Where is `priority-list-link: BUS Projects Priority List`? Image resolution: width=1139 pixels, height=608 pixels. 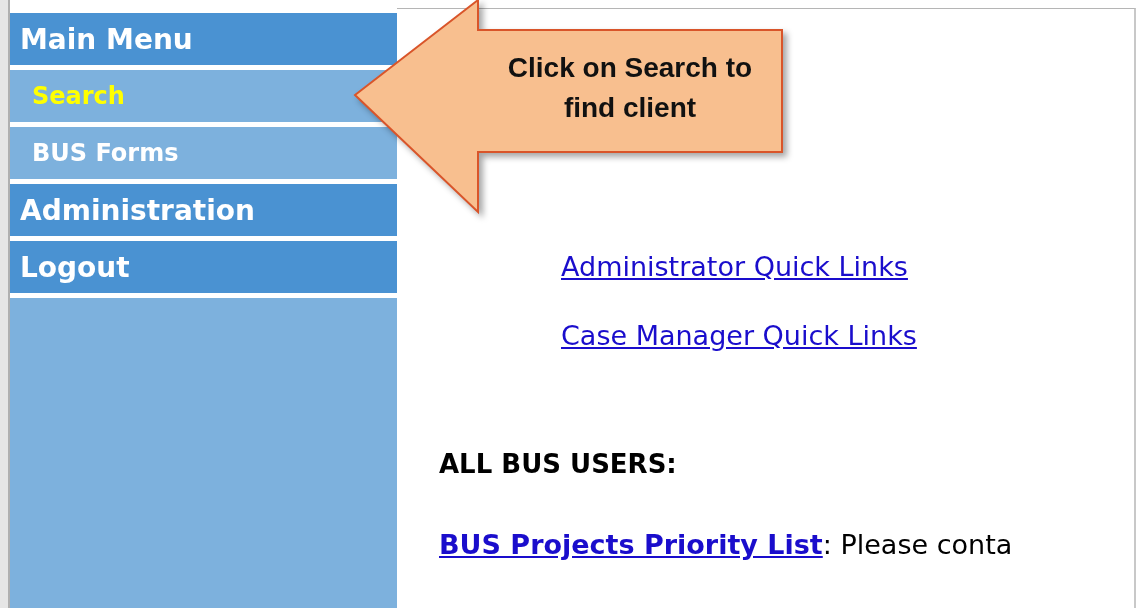 priority-list-link: BUS Projects Priority List is located at coordinates (631, 544).